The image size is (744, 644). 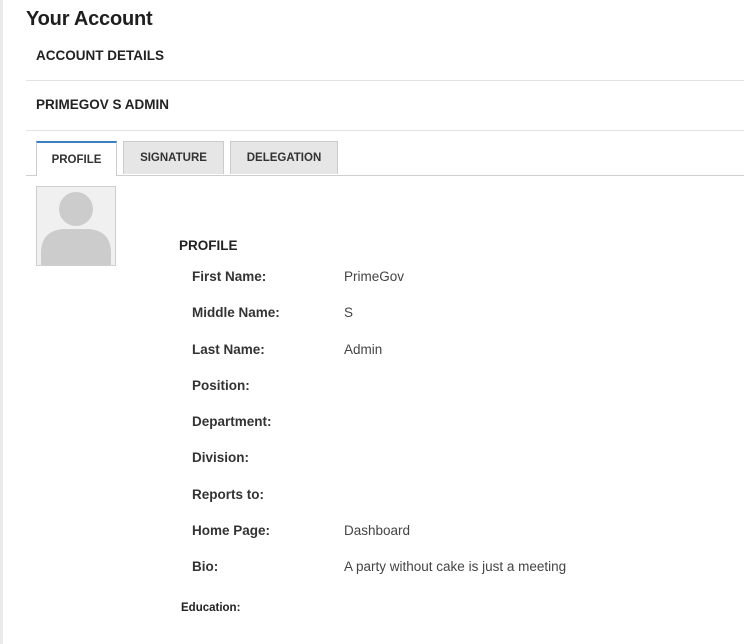 What do you see at coordinates (385, 158) in the screenshot?
I see `tab-bar: PROFILE SIGNATURE DELEGATION` at bounding box center [385, 158].